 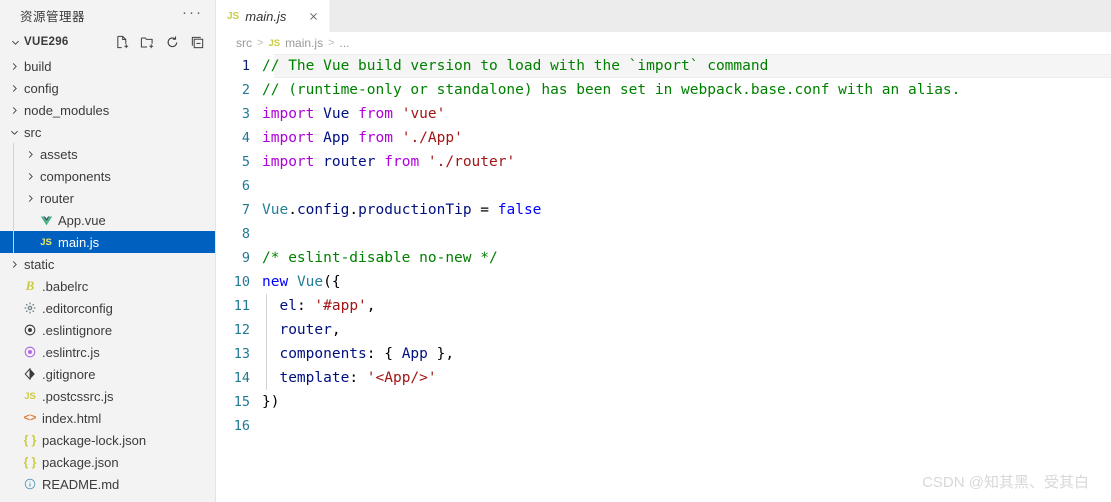 What do you see at coordinates (362, 138) in the screenshot?
I see `code-line-text: import App from './App'` at bounding box center [362, 138].